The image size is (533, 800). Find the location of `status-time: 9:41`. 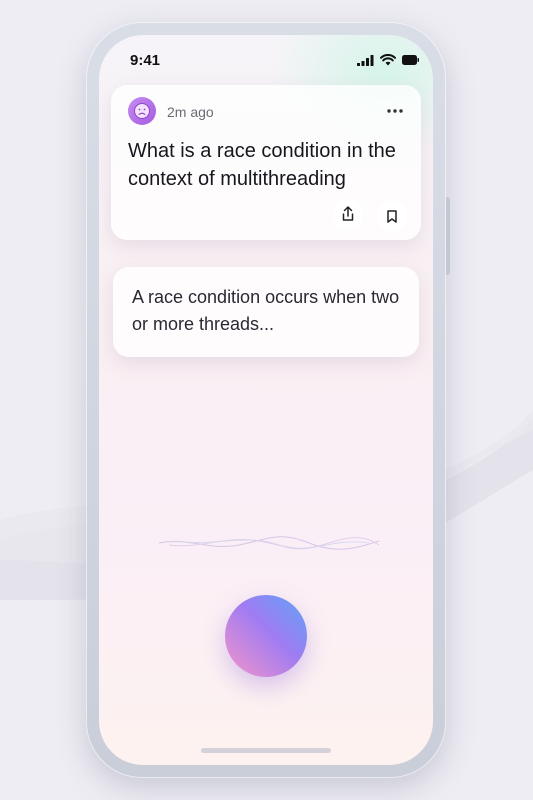

status-time: 9:41 is located at coordinates (145, 60).